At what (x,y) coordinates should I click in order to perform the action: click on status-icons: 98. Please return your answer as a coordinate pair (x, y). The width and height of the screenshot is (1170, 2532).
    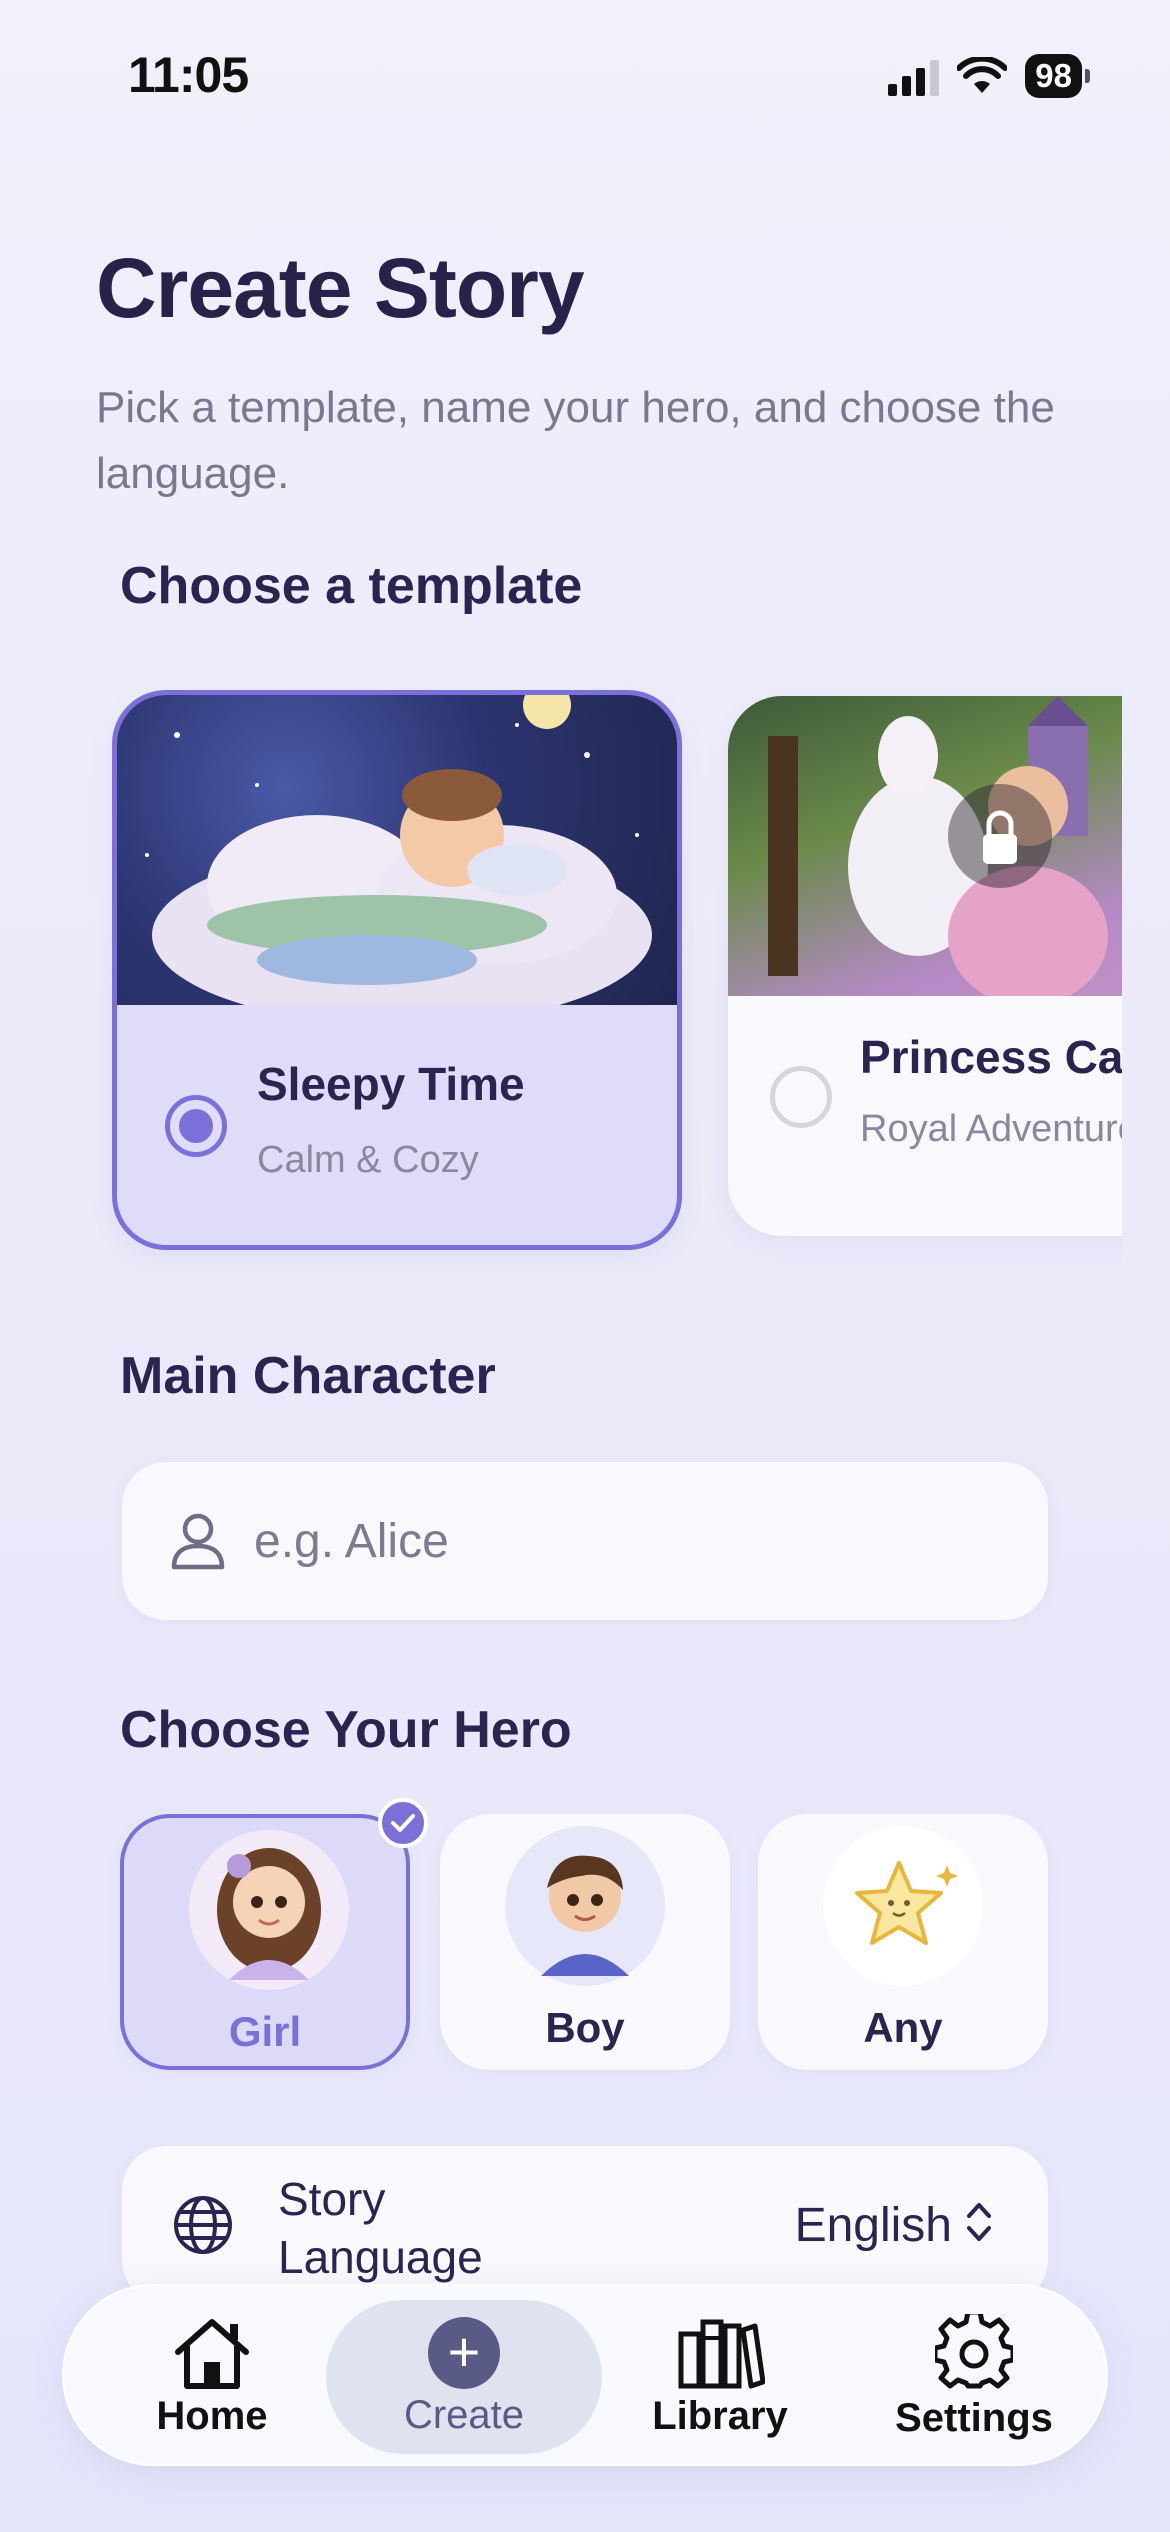
    Looking at the image, I should click on (989, 76).